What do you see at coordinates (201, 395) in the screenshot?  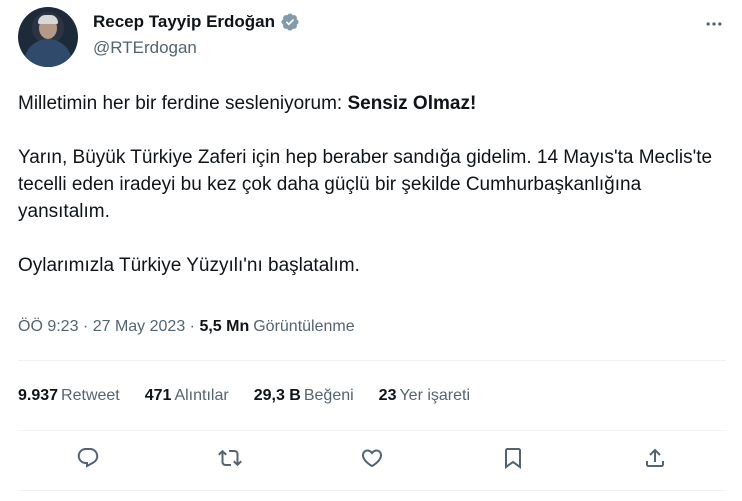 I see `stat-quotes-label: Alıntılar` at bounding box center [201, 395].